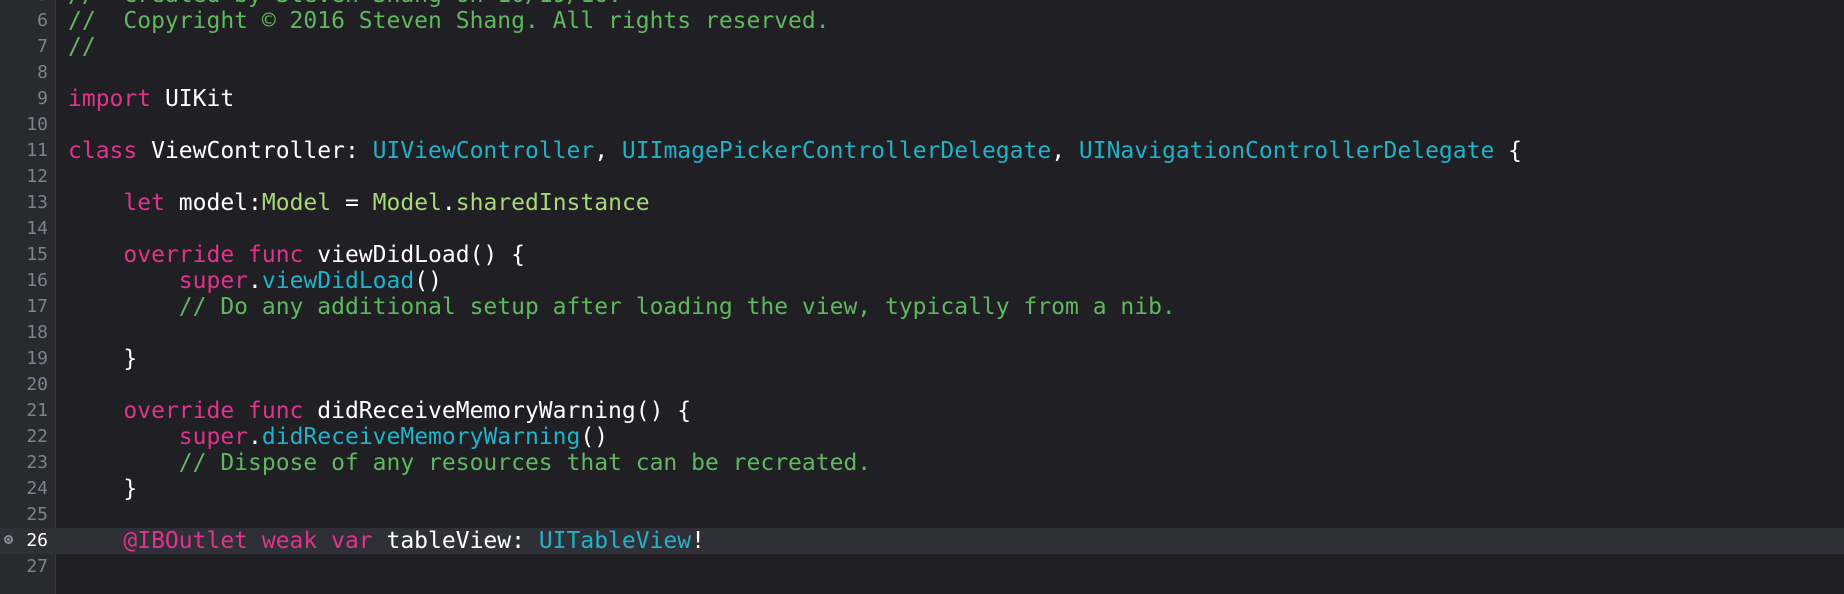  I want to click on code-line: 14, so click(922, 229).